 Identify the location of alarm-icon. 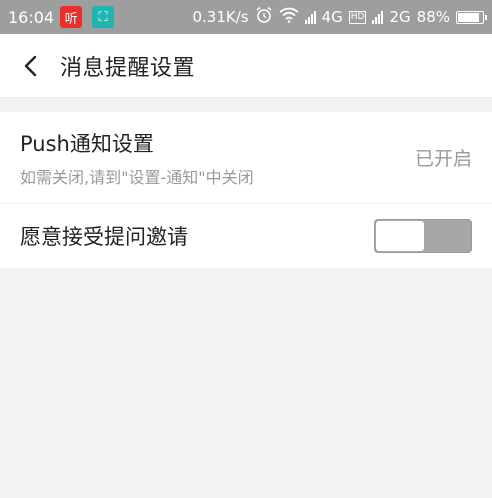
(264, 17).